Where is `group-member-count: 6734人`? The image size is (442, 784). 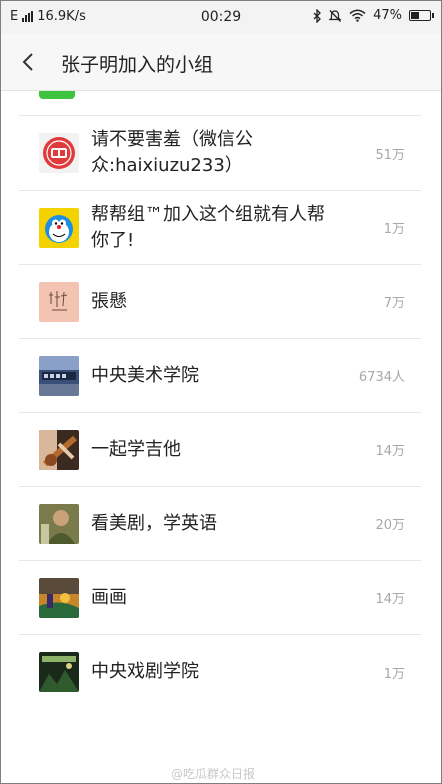
group-member-count: 6734人 is located at coordinates (381, 377).